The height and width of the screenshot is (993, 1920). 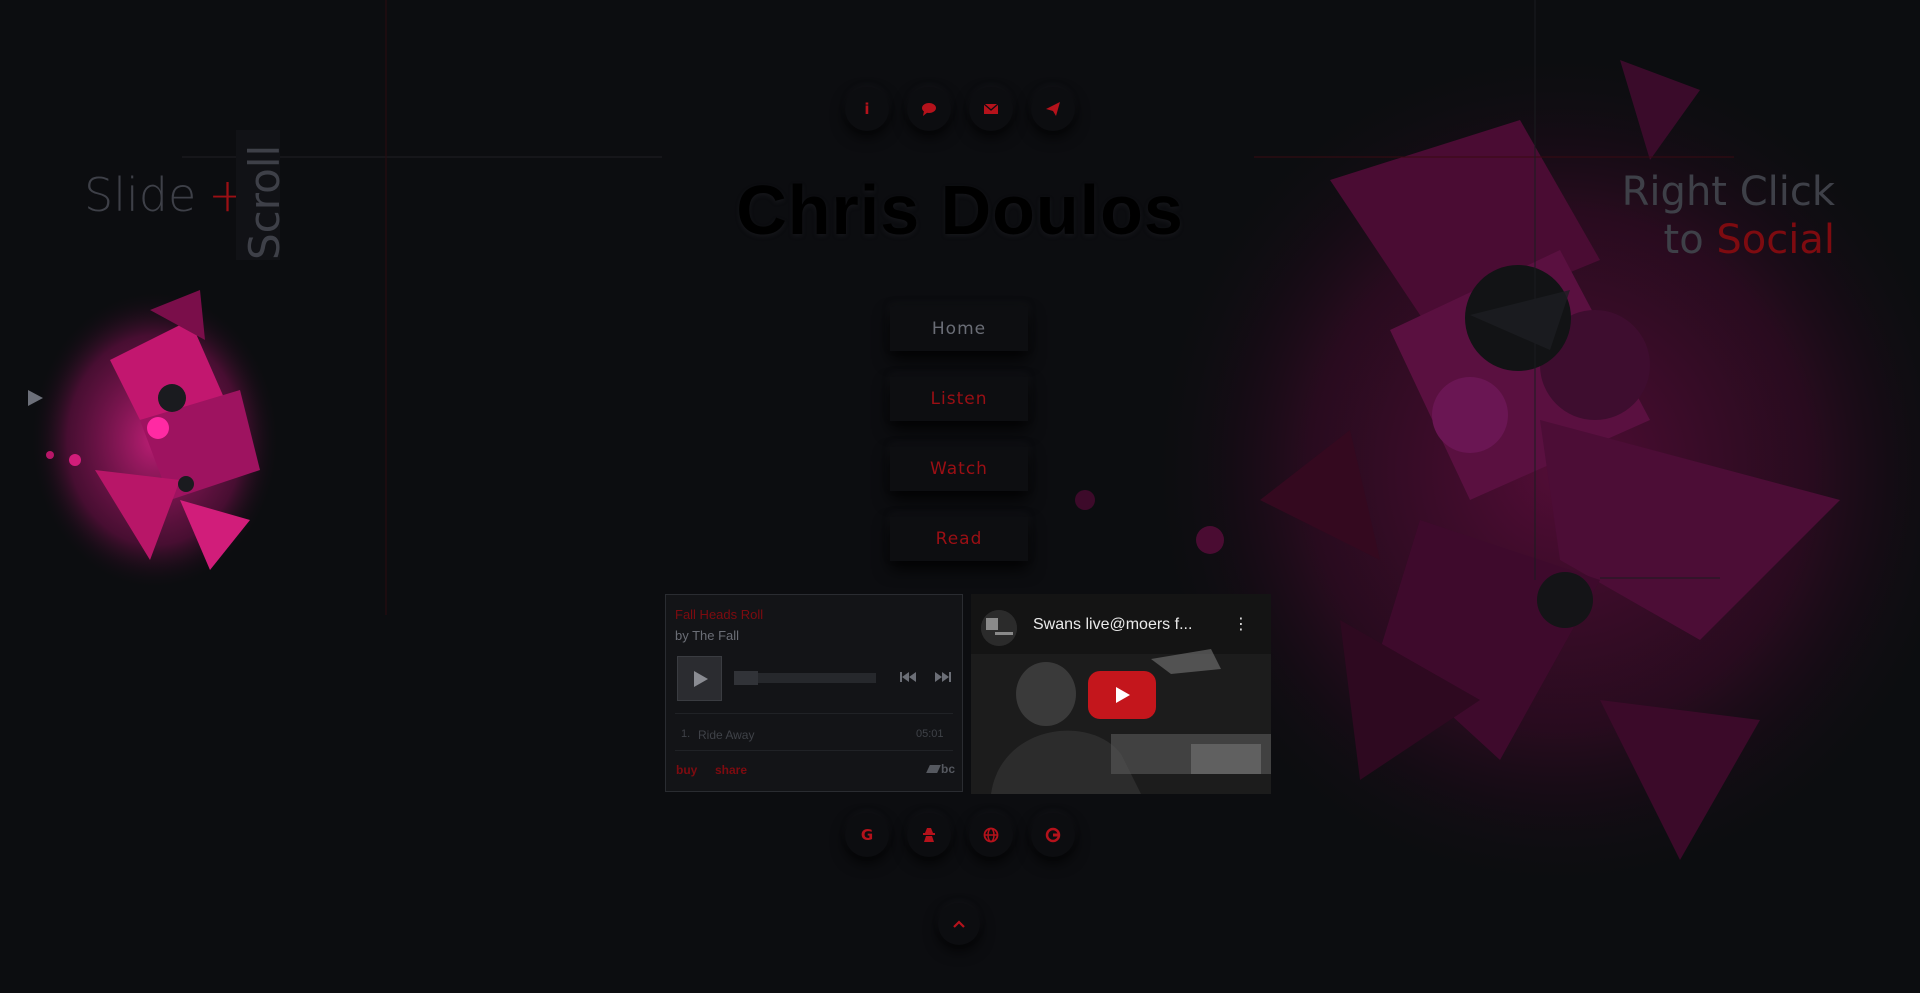 I want to click on youtube-play-button, so click(x=1122, y=695).